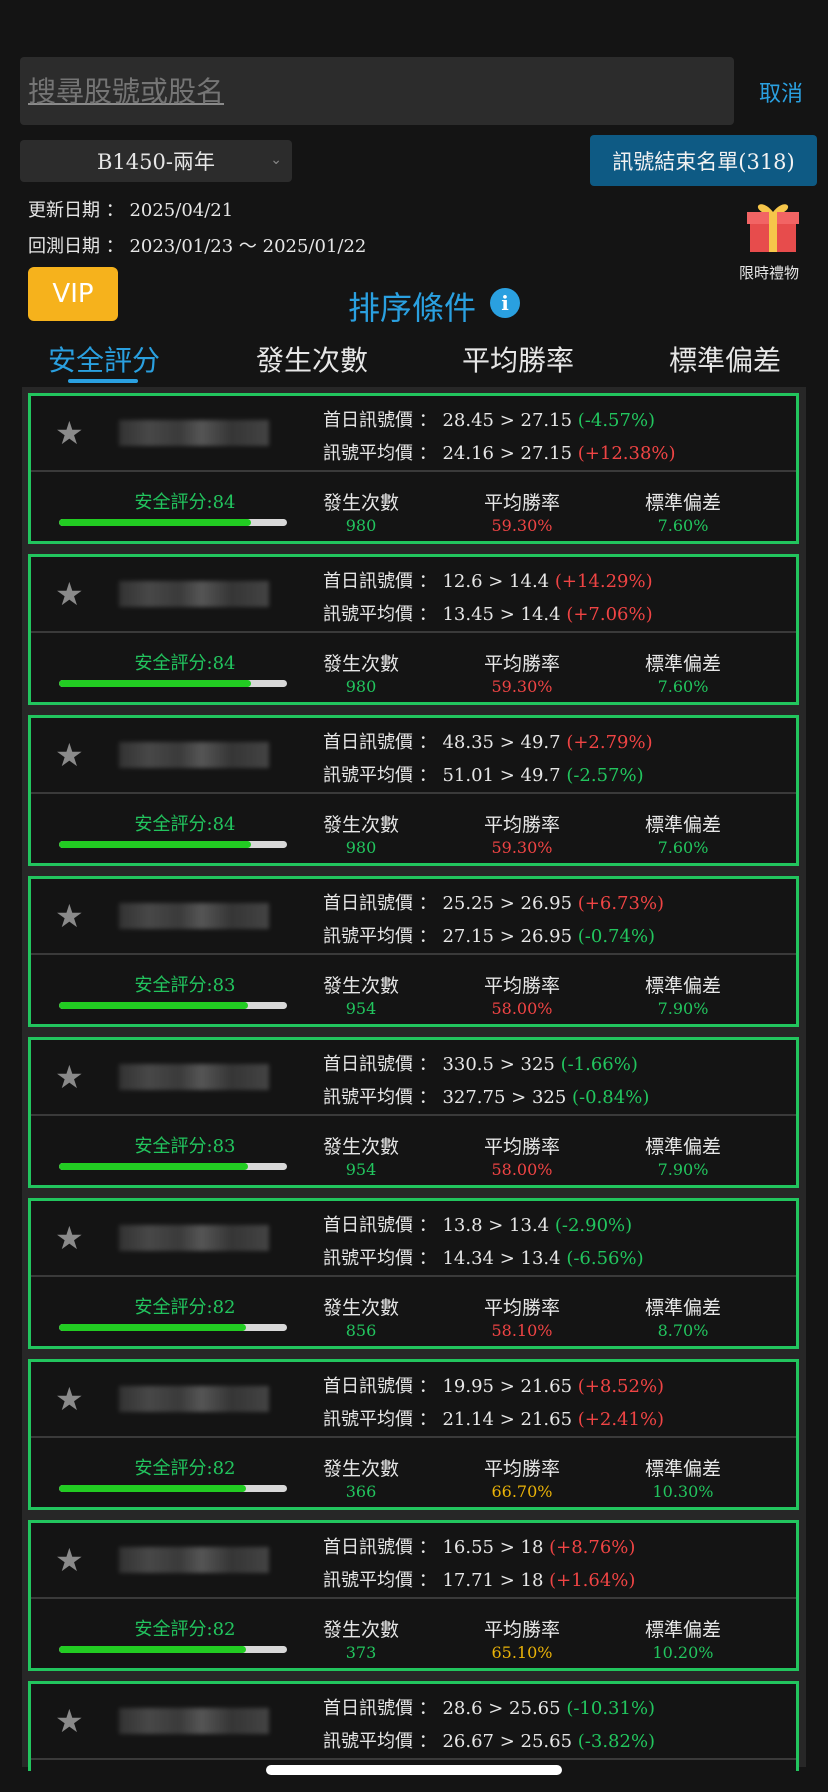 This screenshot has height=1792, width=828. Describe the element at coordinates (621, 903) in the screenshot. I see `first-signal-pct: (+6.73%)` at that location.